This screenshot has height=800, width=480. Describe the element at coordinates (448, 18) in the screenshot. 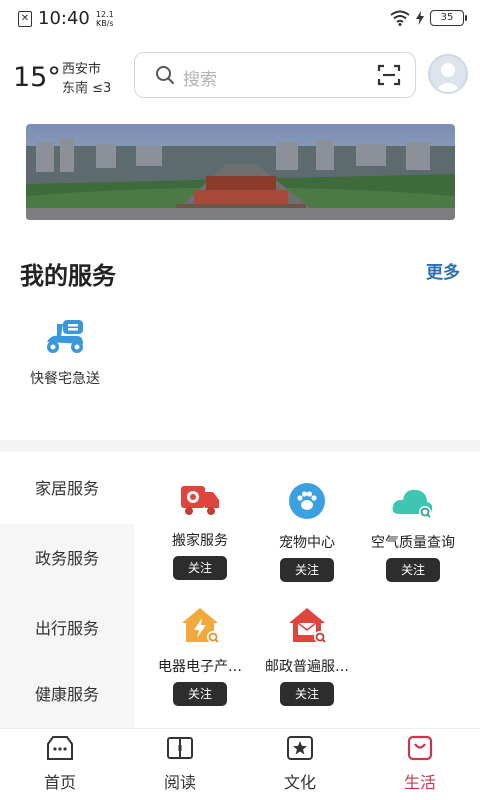

I see `battery-indicator: 35` at that location.